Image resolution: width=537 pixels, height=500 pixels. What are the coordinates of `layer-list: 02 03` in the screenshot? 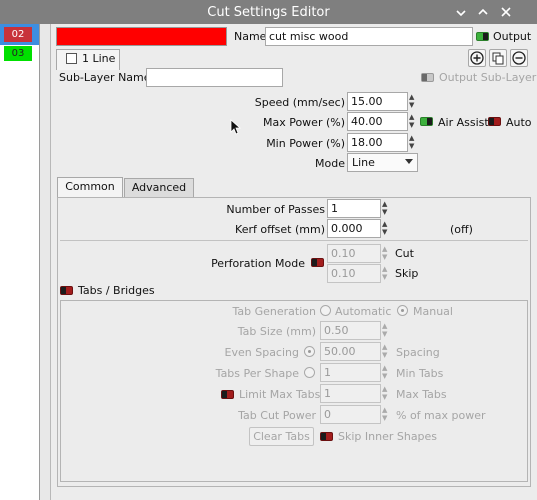 It's located at (20, 262).